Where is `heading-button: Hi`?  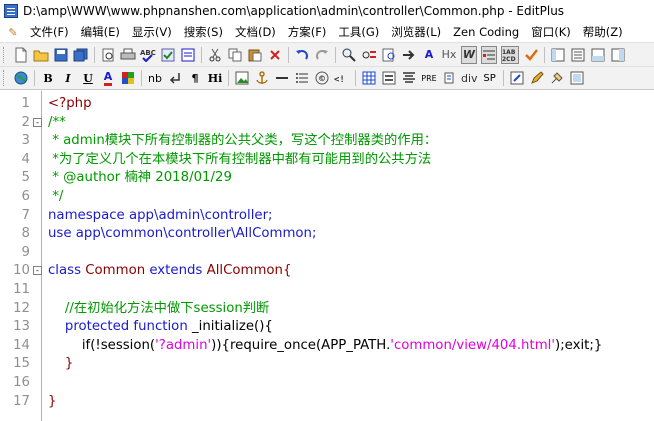 heading-button: Hi is located at coordinates (215, 78).